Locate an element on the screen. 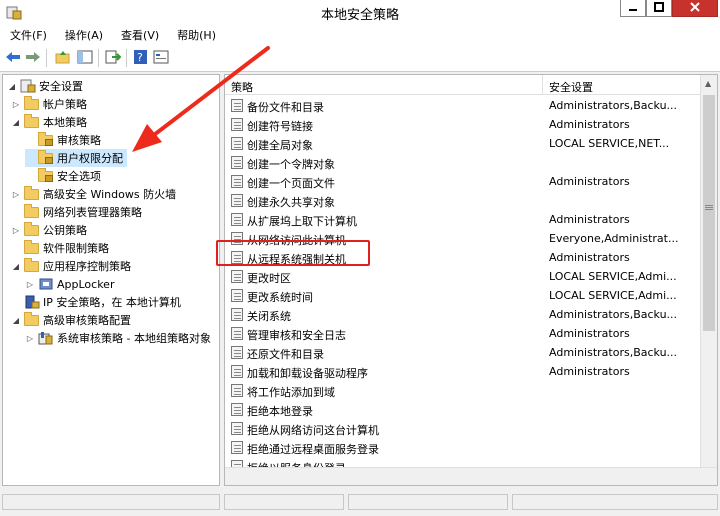 The image size is (720, 516). tree-item-label: 高级安全 Windows 防火墙 is located at coordinates (110, 194).